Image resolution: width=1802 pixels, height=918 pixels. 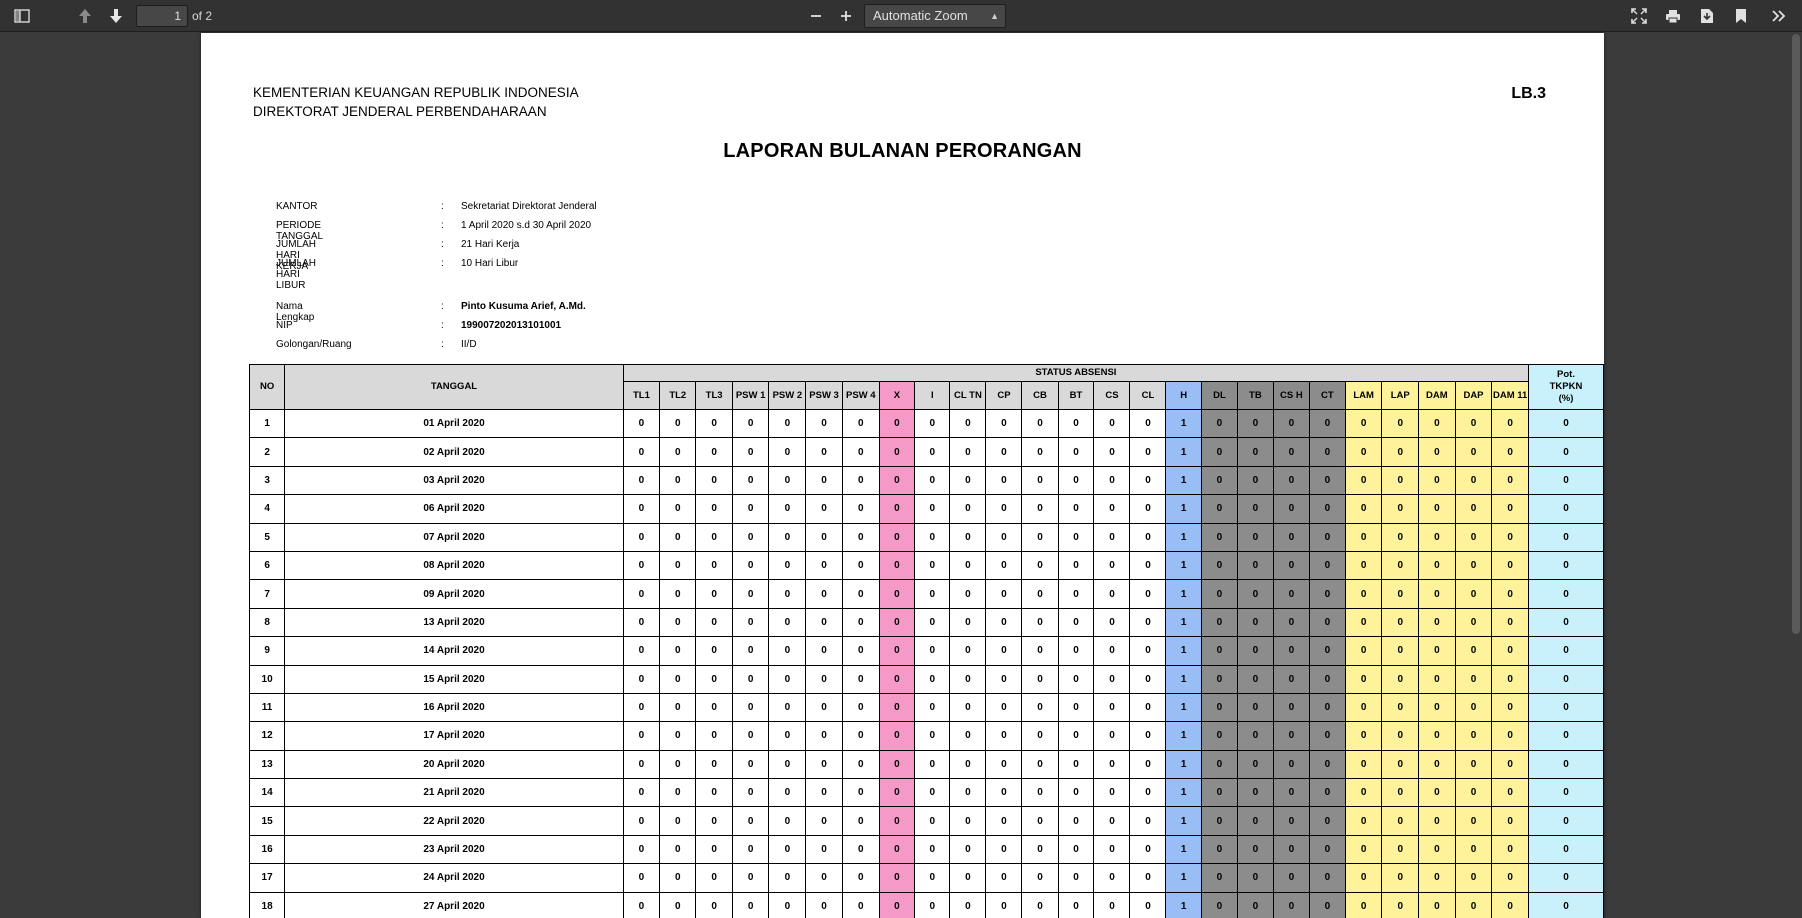 What do you see at coordinates (454, 821) in the screenshot?
I see `row-date: 22 April 2020` at bounding box center [454, 821].